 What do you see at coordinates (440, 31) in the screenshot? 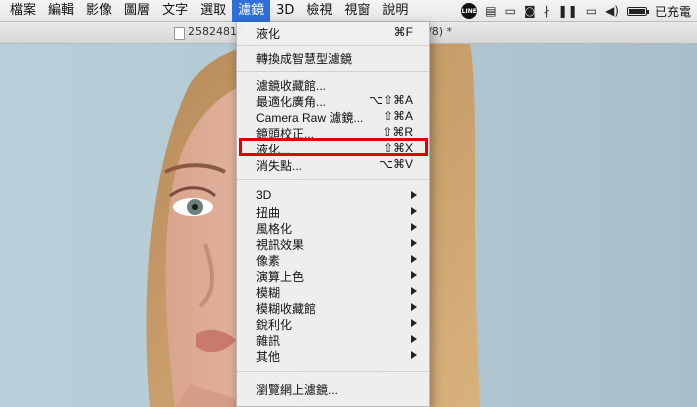
I see `document-title-suffix: /8) *` at bounding box center [440, 31].